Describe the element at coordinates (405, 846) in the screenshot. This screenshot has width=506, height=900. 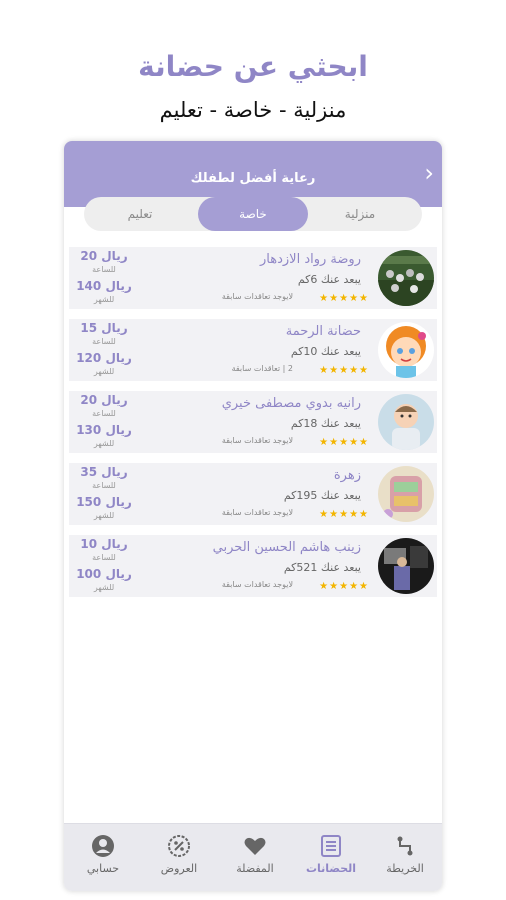
I see `map-route-icon` at that location.